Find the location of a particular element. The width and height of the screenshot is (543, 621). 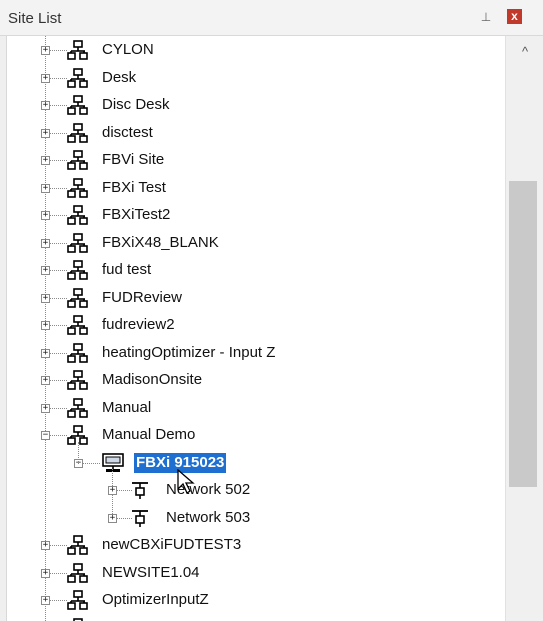

mouse-cursor-icon is located at coordinates (186, 481).